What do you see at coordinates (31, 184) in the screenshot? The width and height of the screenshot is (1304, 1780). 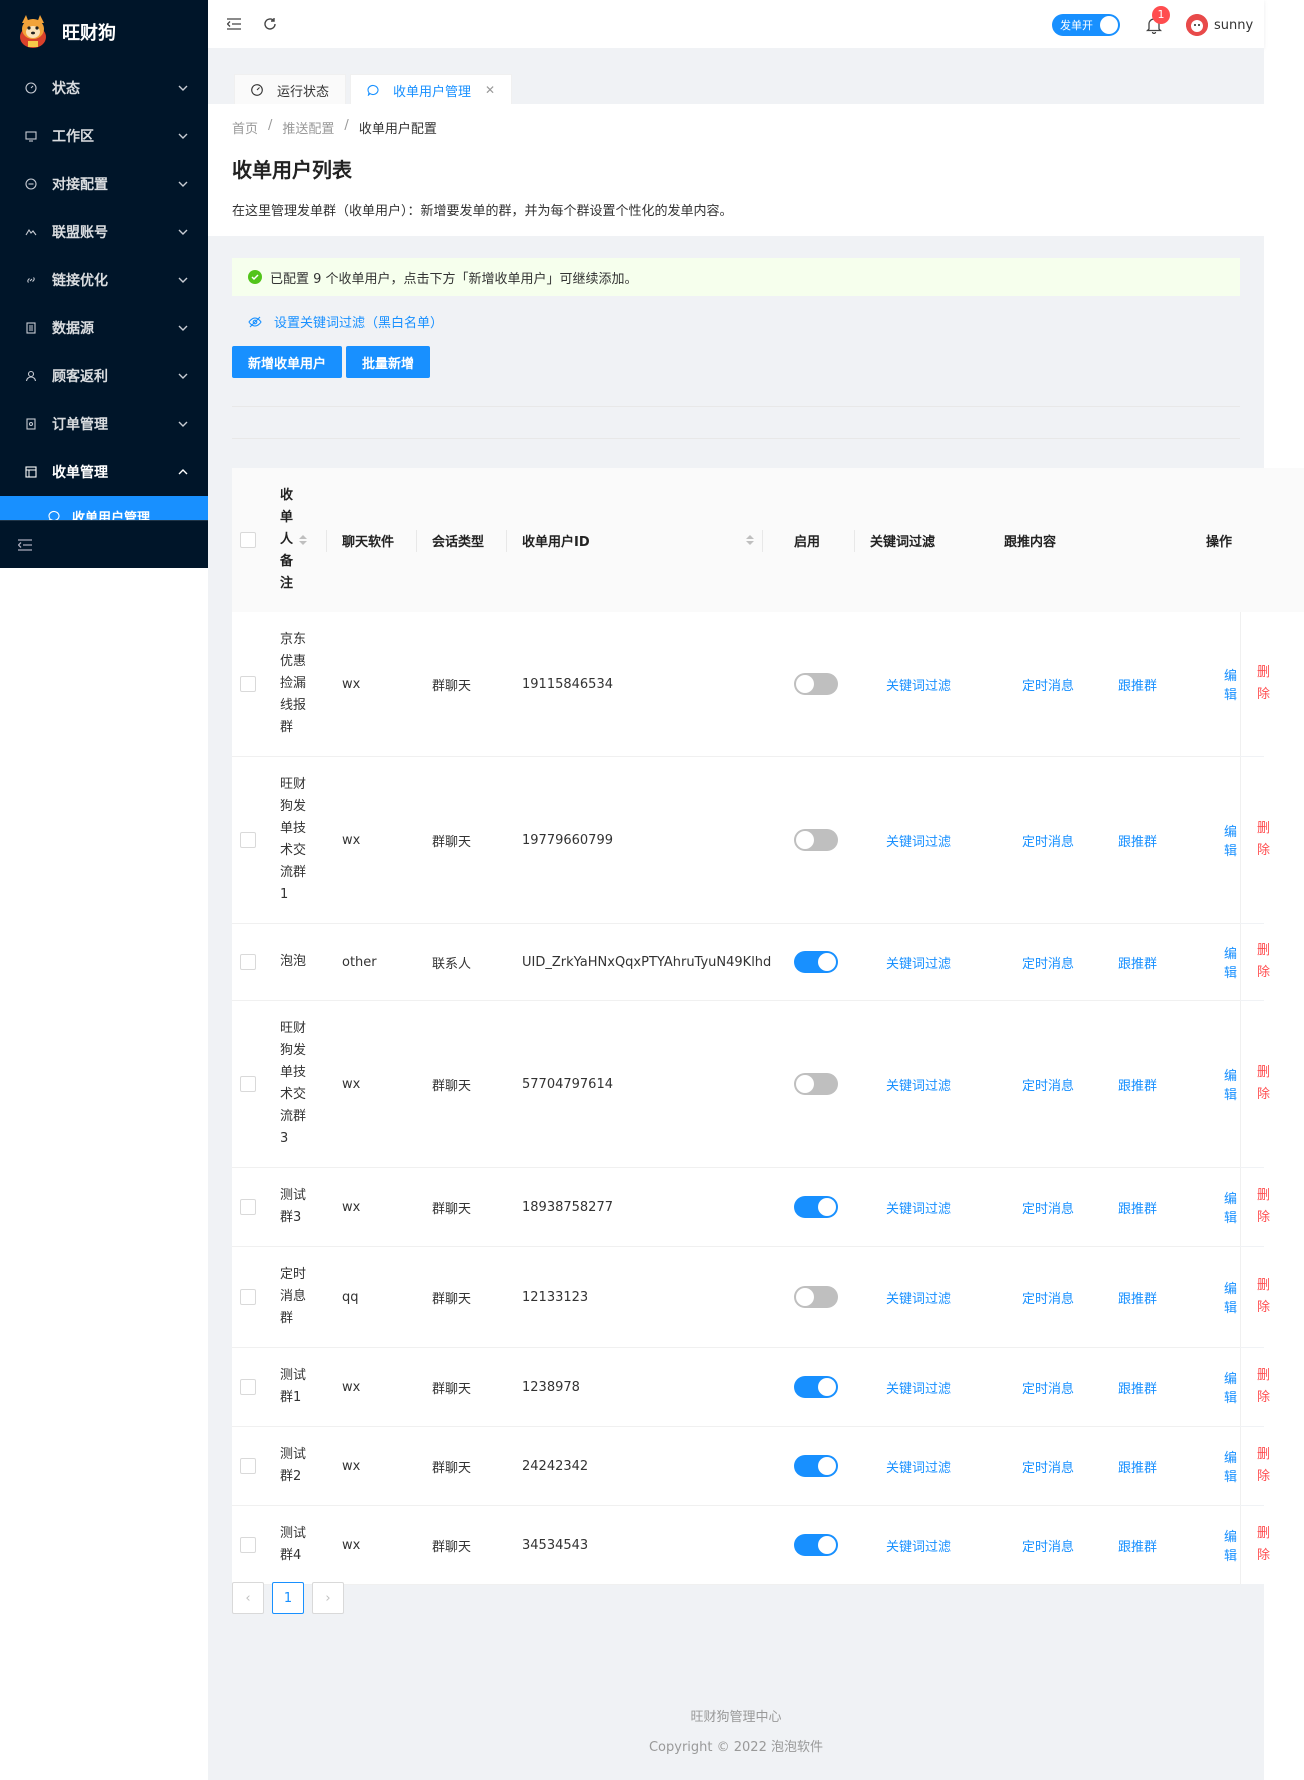 I see `api-icon` at bounding box center [31, 184].